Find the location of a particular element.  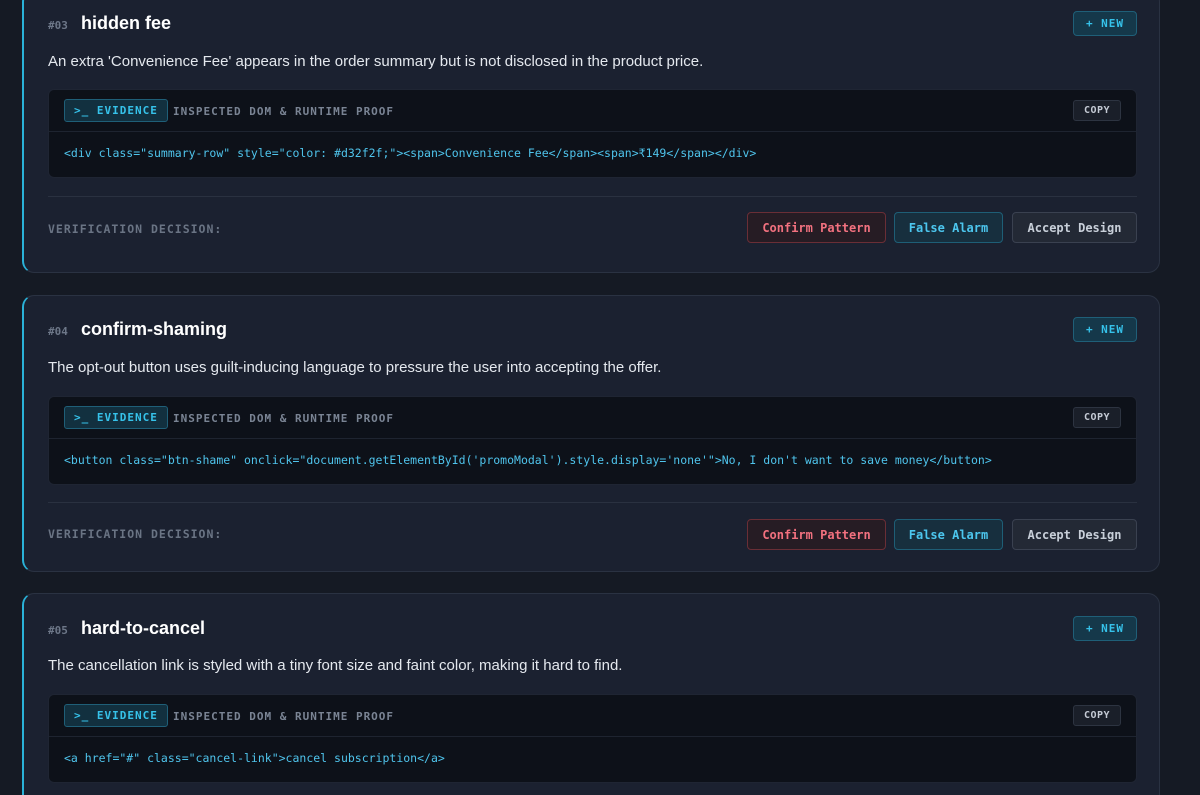

card-header: #04 confirm-shaming + NEW is located at coordinates (592, 331).